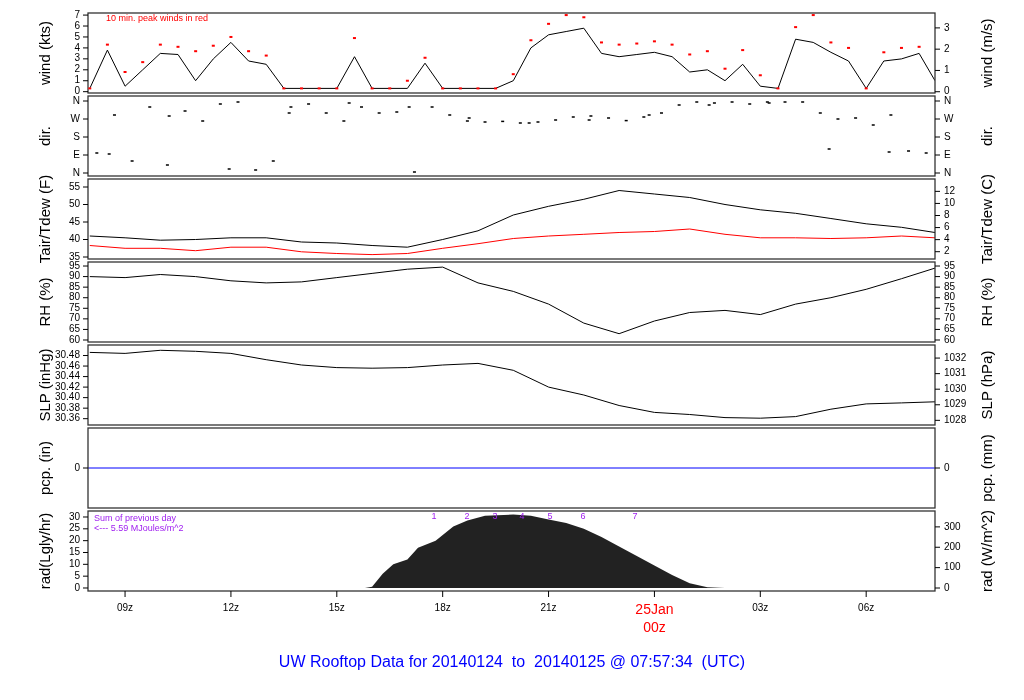 The image size is (1024, 700). I want to click on hour-mark: 7, so click(635, 516).